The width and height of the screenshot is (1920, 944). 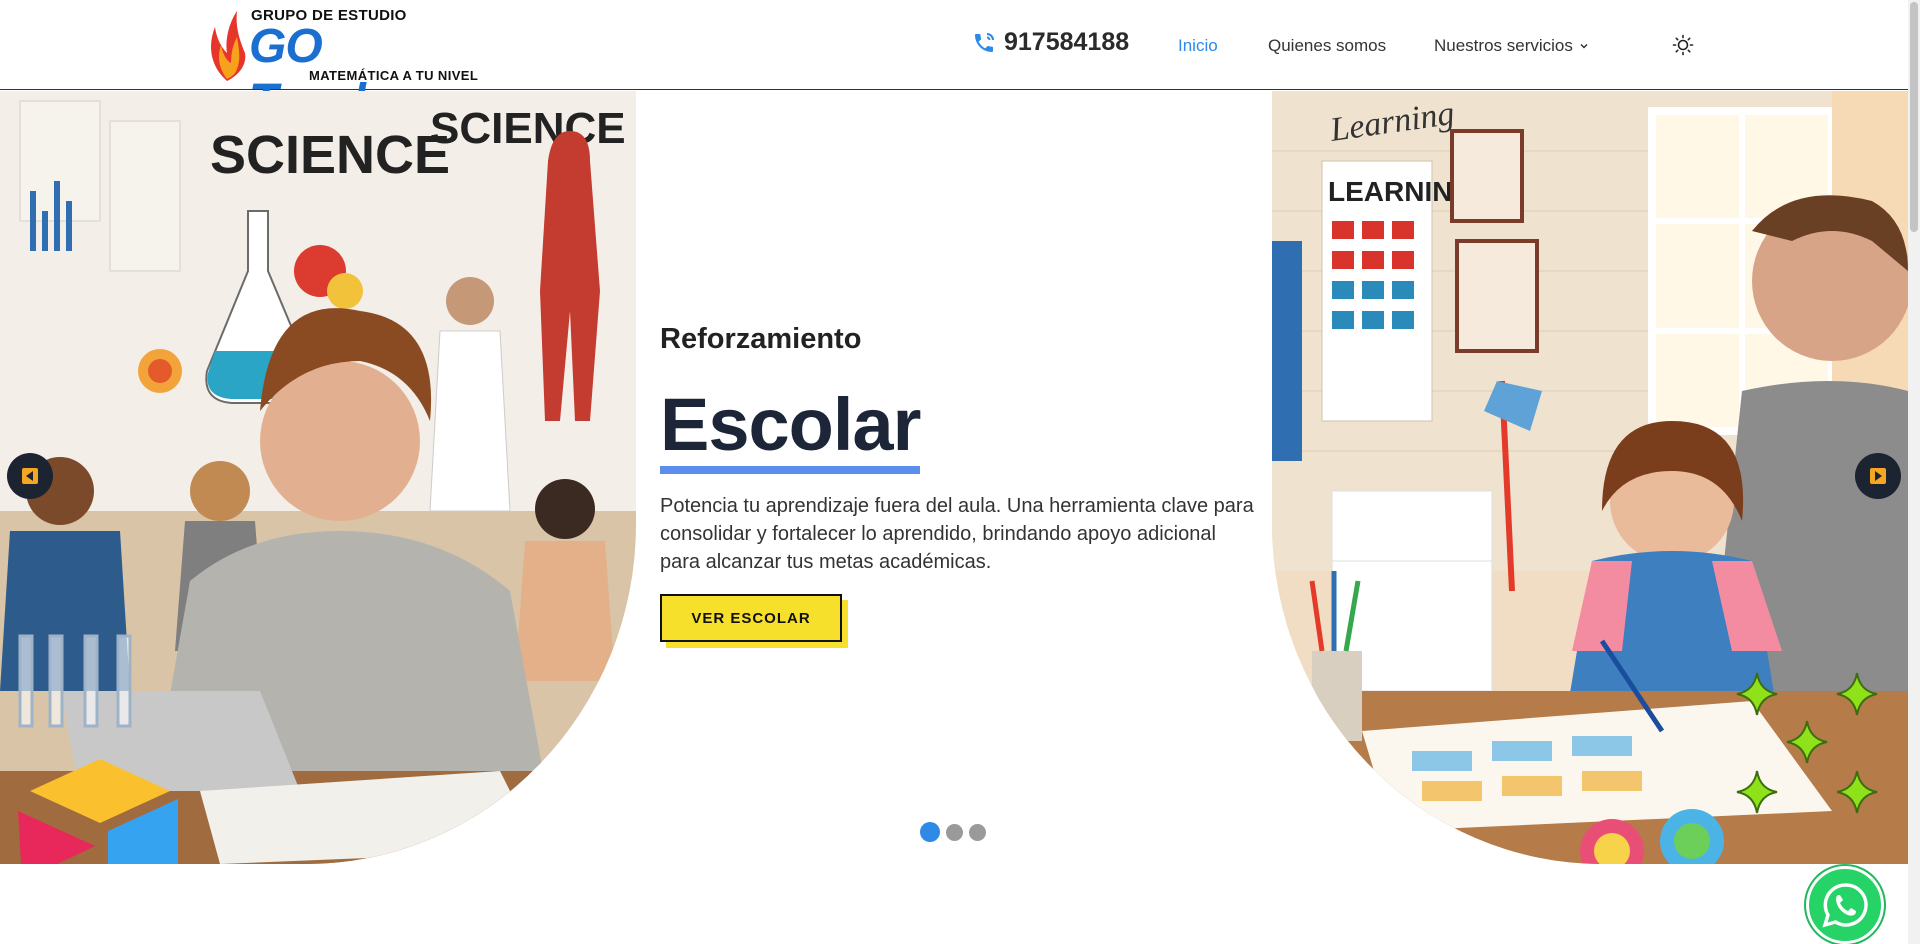 What do you see at coordinates (1327, 46) in the screenshot?
I see `nav-about: Quienes somos` at bounding box center [1327, 46].